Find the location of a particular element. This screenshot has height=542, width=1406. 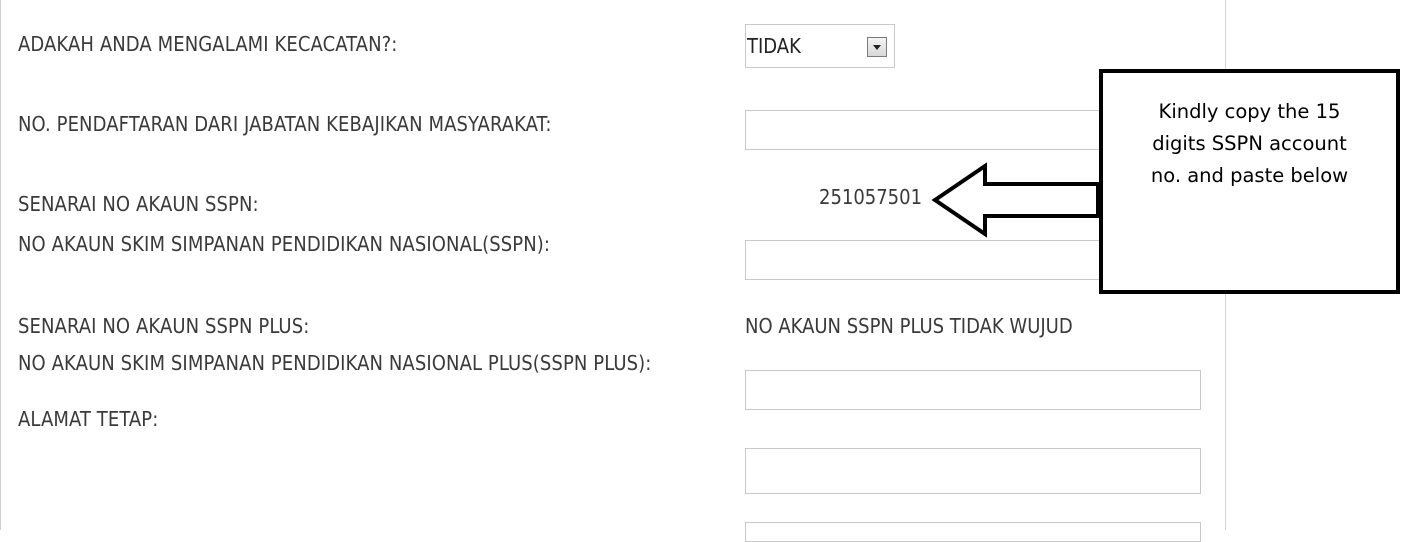

disability-select-value: TIDAK is located at coordinates (774, 46).